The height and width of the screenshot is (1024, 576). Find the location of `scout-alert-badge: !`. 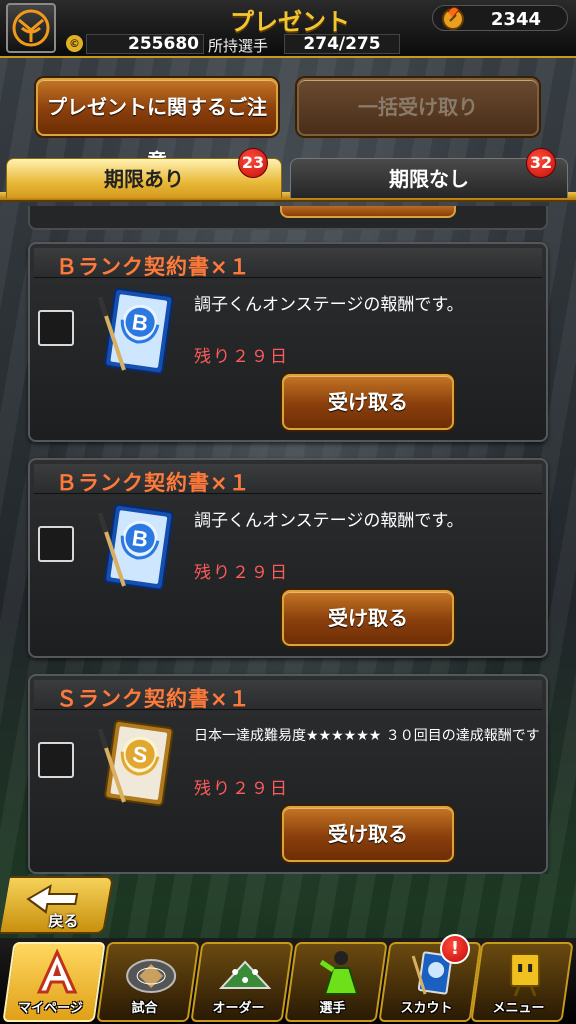

scout-alert-badge: ! is located at coordinates (455, 949).